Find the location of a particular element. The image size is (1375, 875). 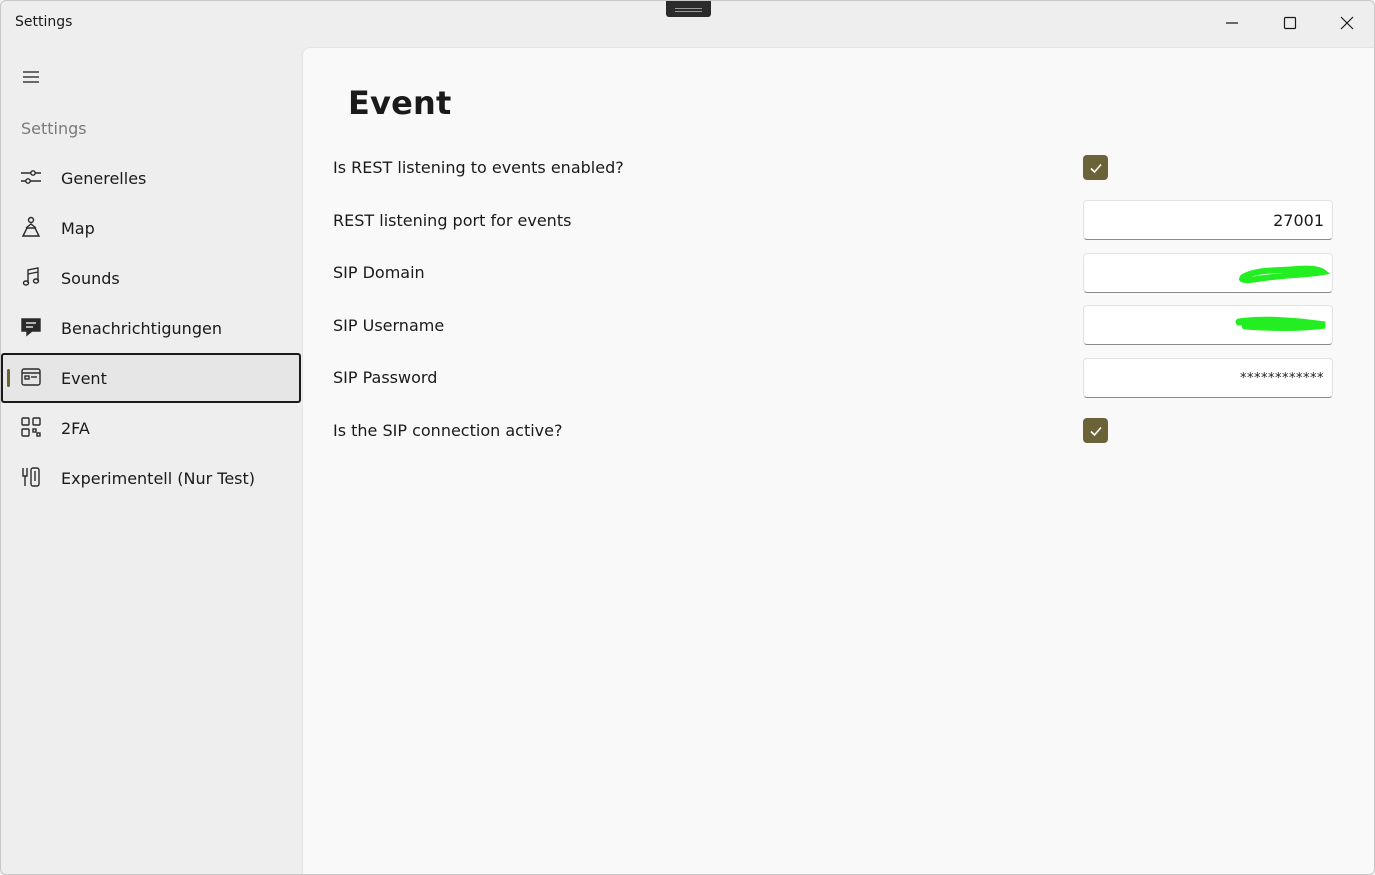

title-bar: Settings is located at coordinates (687, 23).